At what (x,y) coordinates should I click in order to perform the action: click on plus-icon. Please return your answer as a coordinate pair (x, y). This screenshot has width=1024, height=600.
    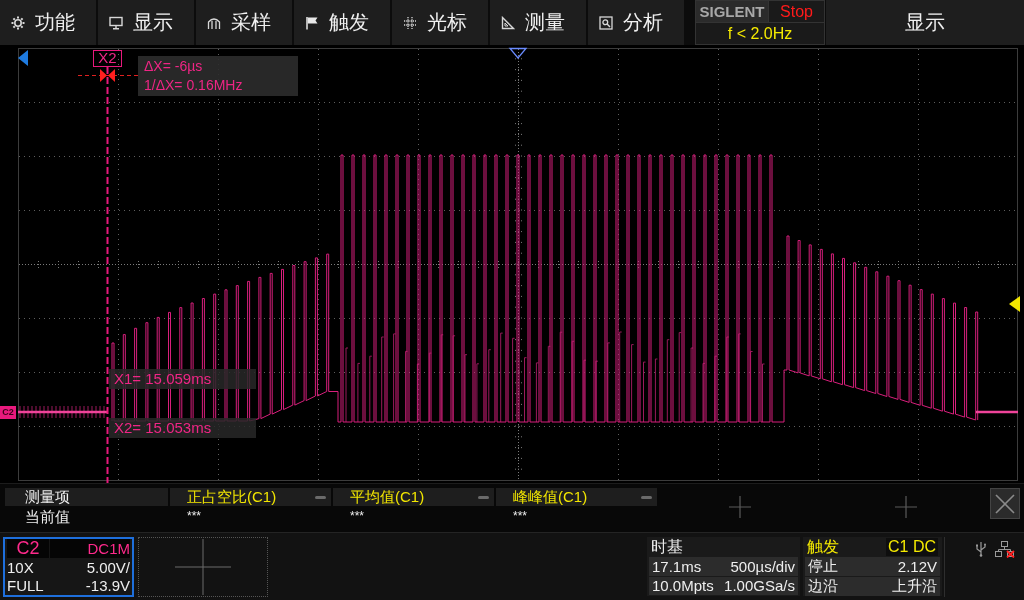
    Looking at the image, I should click on (203, 567).